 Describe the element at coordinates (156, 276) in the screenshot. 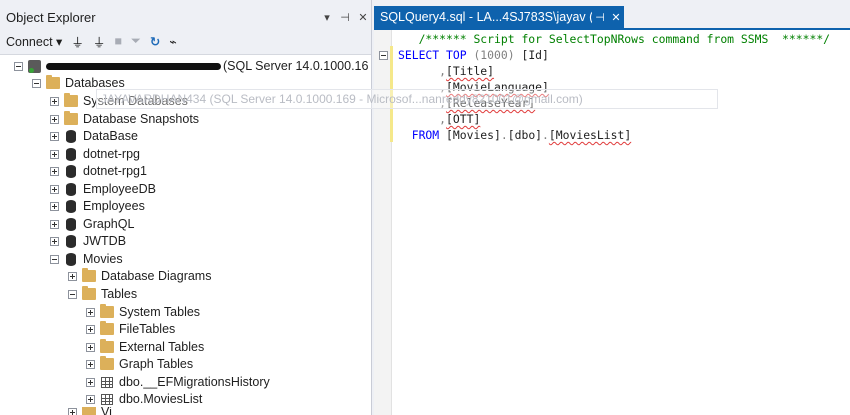

I see `tree-node-label: Database Diagrams` at that location.